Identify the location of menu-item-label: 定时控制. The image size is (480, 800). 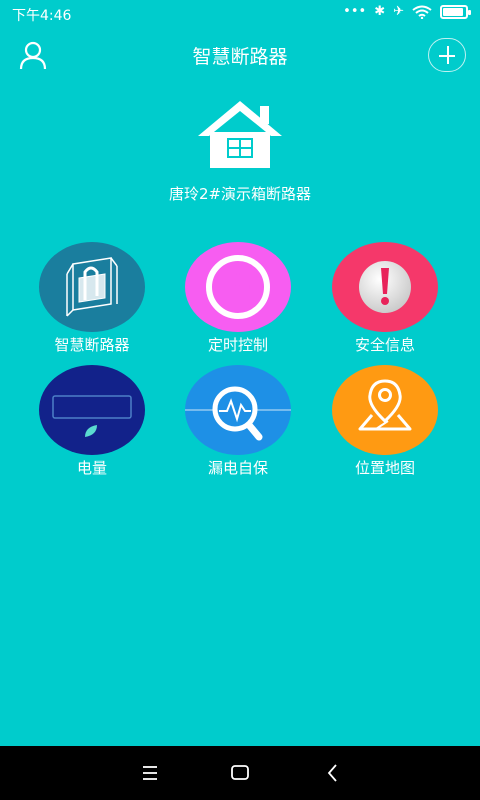
(237, 345).